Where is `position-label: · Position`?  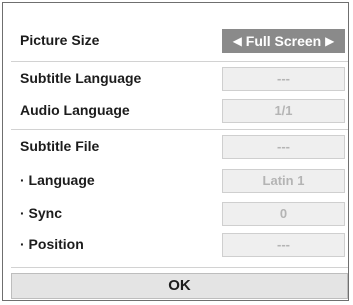 position-label: · Position is located at coordinates (52, 244).